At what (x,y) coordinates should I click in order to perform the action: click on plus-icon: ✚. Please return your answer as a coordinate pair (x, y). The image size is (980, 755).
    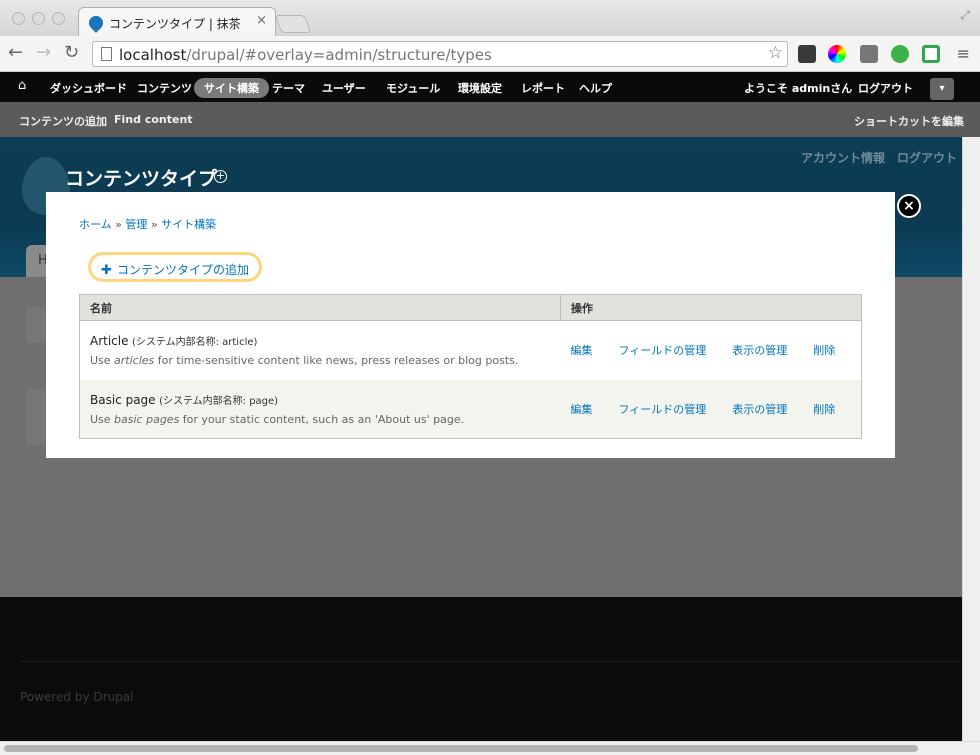
    Looking at the image, I should click on (106, 270).